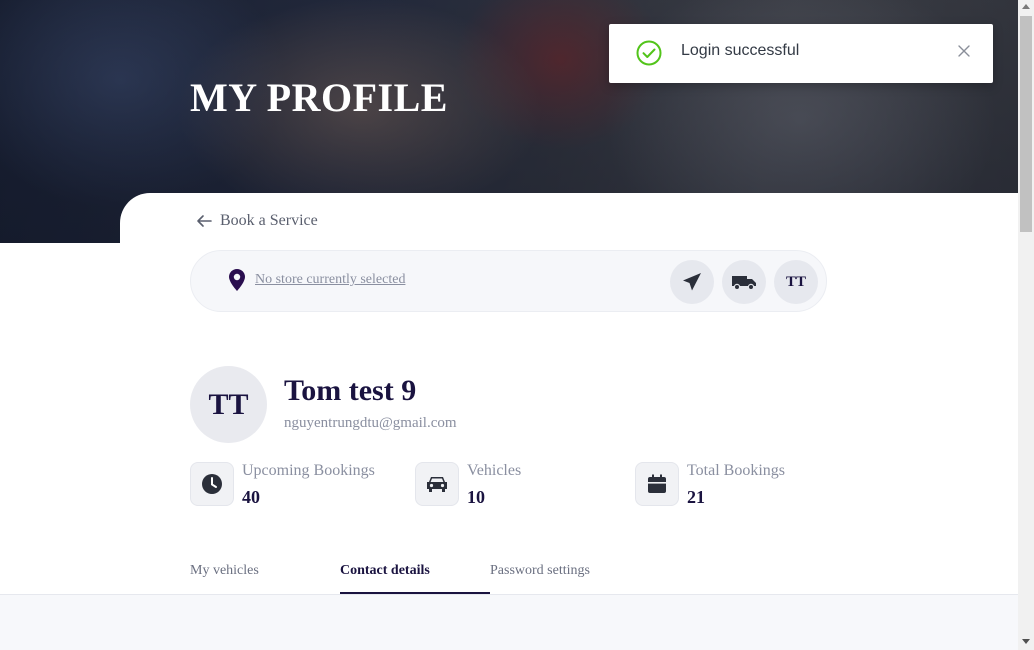 The width and height of the screenshot is (1034, 650). Describe the element at coordinates (1026, 641) in the screenshot. I see `scroll-down-arrow-icon` at that location.